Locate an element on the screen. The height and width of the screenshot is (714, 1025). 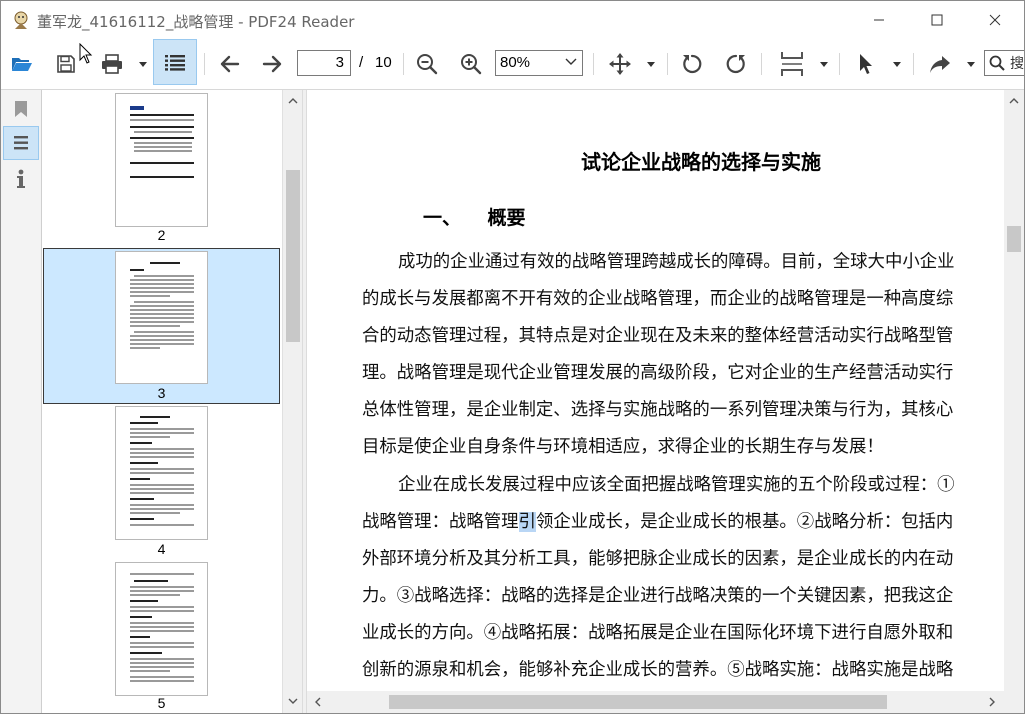
document-horizontal-scrollbar is located at coordinates (665, 702).